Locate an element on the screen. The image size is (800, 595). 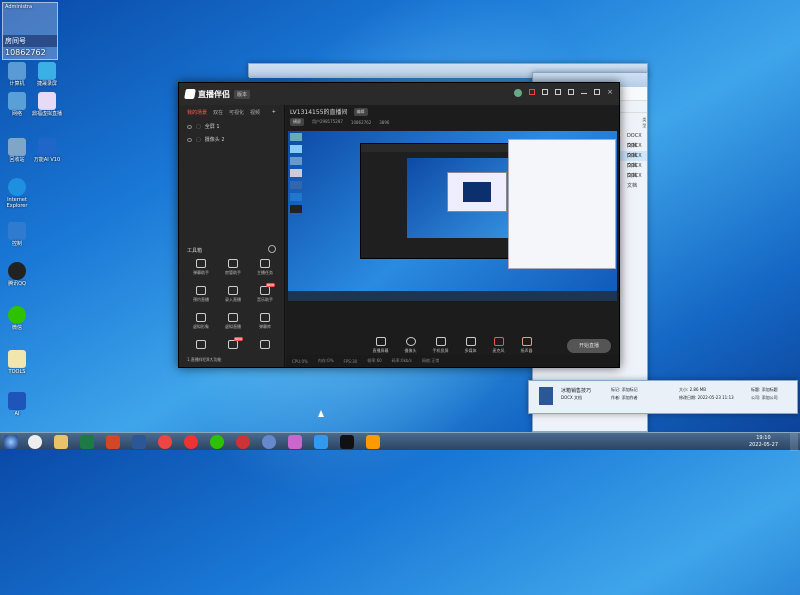
start-button is located at coordinates (11, 442).